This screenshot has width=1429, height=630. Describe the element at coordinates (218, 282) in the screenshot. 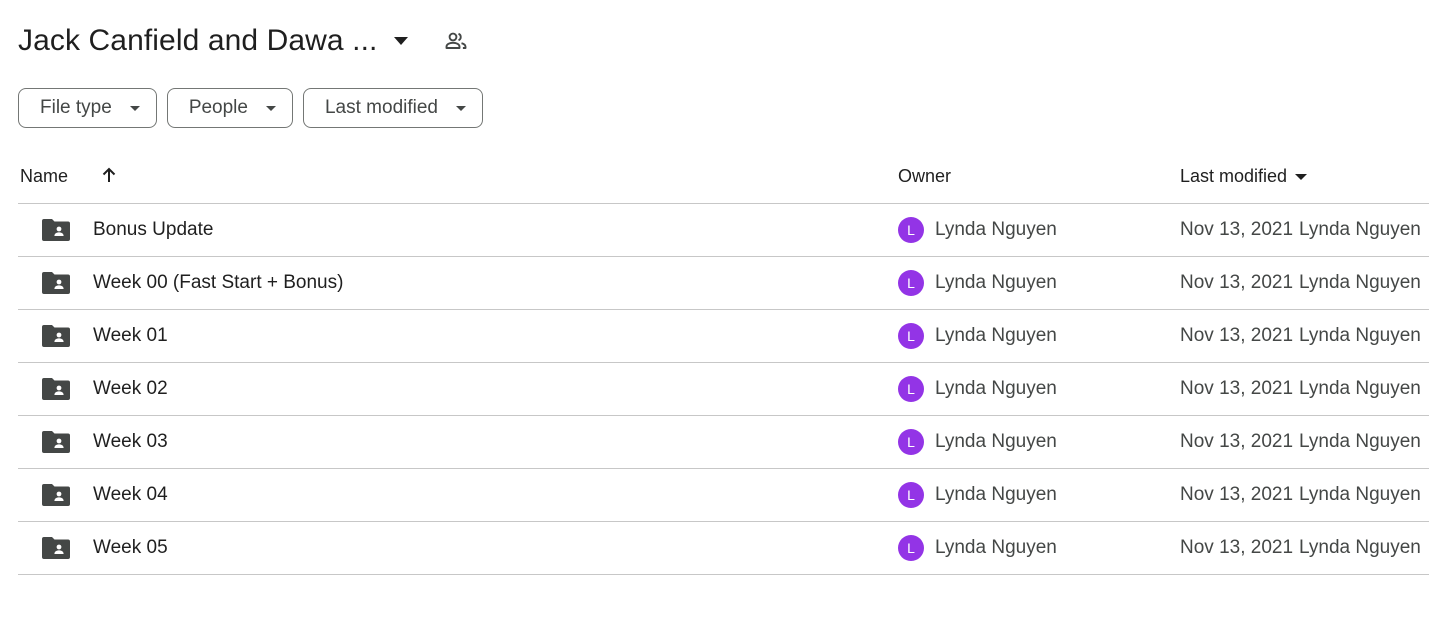

I see `file-name: Week 00 (Fast Start + Bonus)` at that location.